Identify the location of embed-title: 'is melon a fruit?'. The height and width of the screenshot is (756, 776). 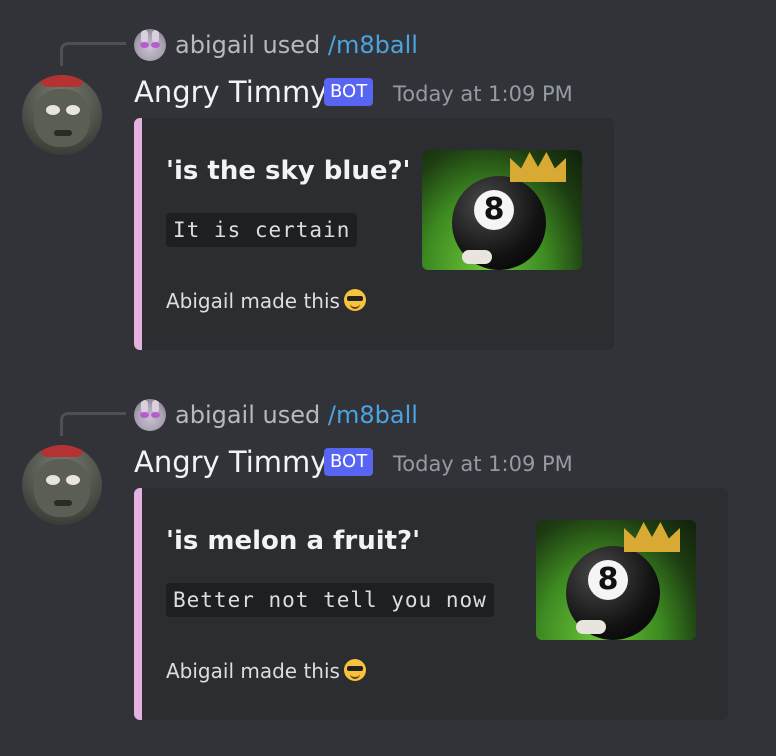
(293, 541).